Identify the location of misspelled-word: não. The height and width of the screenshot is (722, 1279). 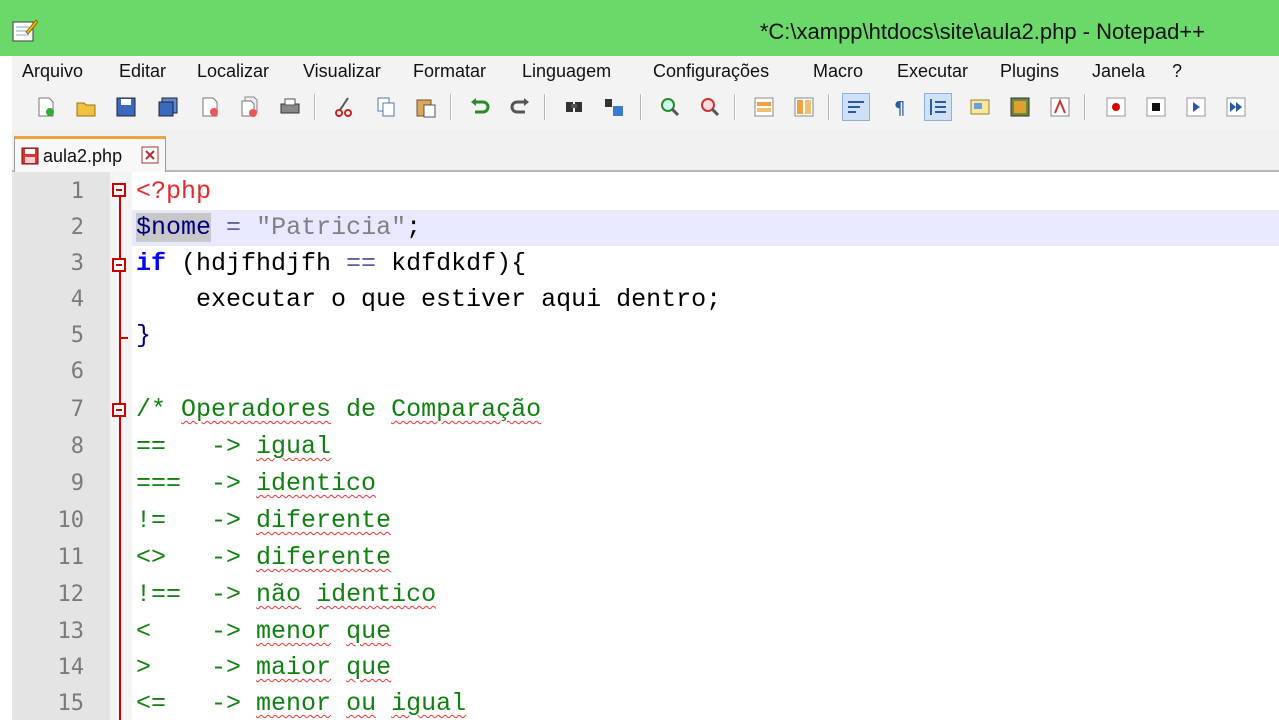
(279, 594).